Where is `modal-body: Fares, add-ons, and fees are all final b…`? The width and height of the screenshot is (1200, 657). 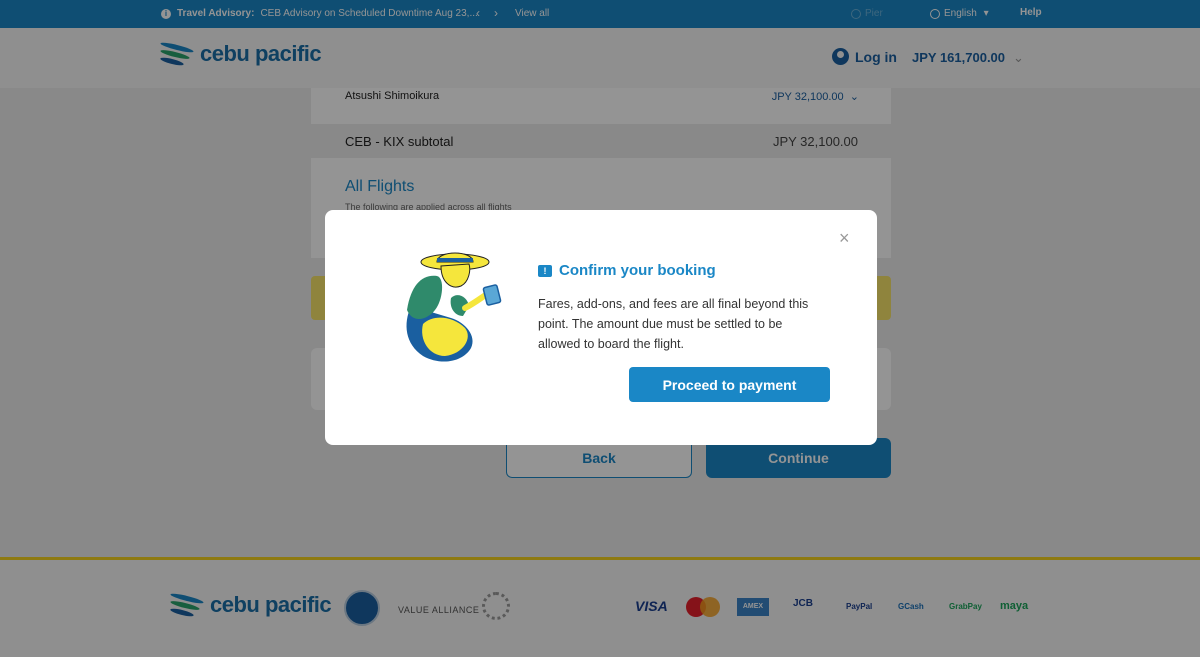 modal-body: Fares, add-ons, and fees are all final b… is located at coordinates (673, 324).